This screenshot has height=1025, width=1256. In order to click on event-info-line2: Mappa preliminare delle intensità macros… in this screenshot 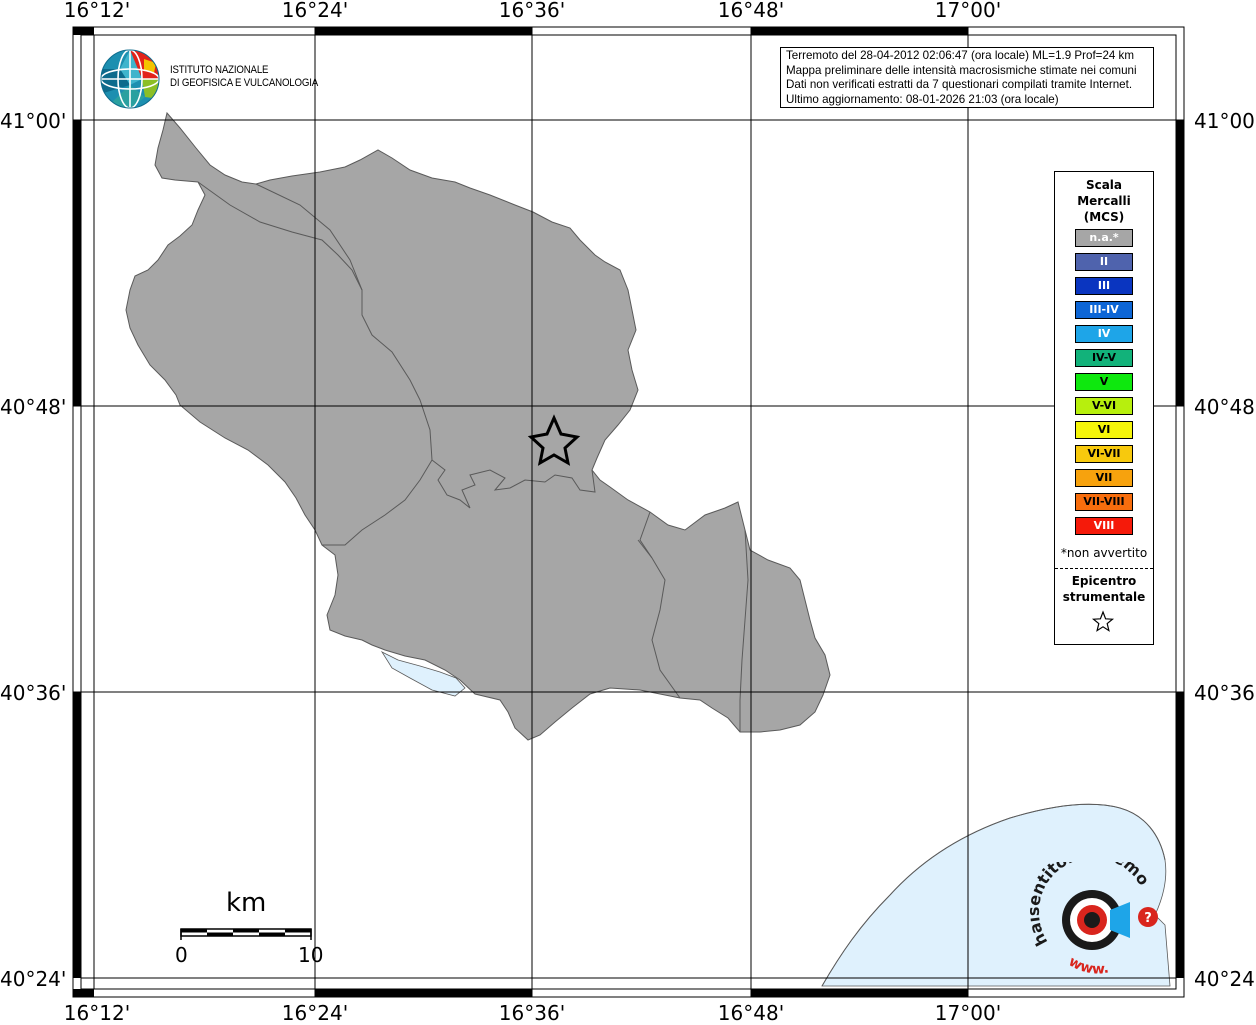, I will do `click(961, 70)`.